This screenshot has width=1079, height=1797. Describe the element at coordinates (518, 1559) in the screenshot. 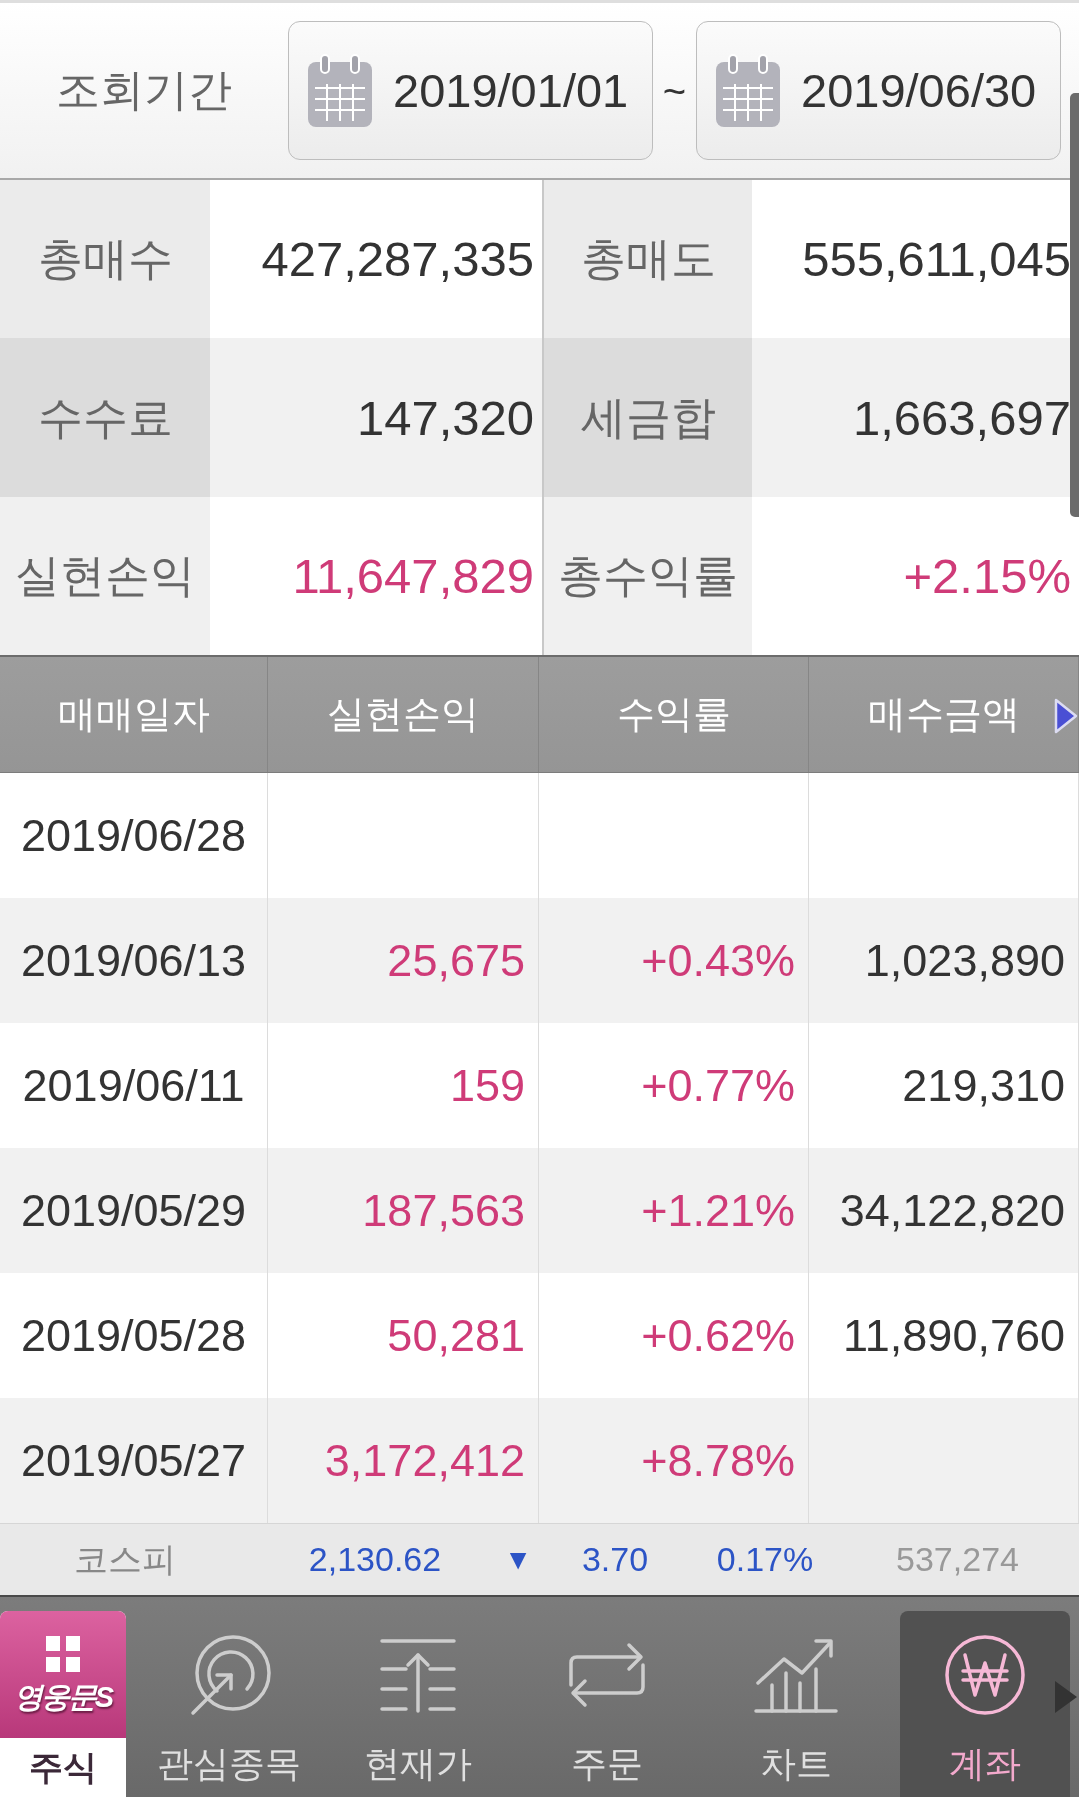

I see `change-direction-arrow: ▼` at that location.